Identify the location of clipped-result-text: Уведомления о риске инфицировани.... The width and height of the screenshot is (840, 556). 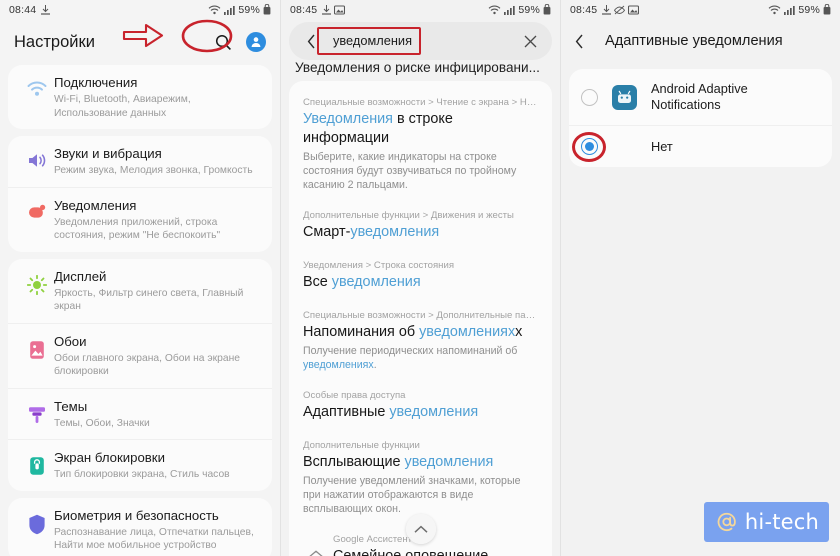
(420, 67).